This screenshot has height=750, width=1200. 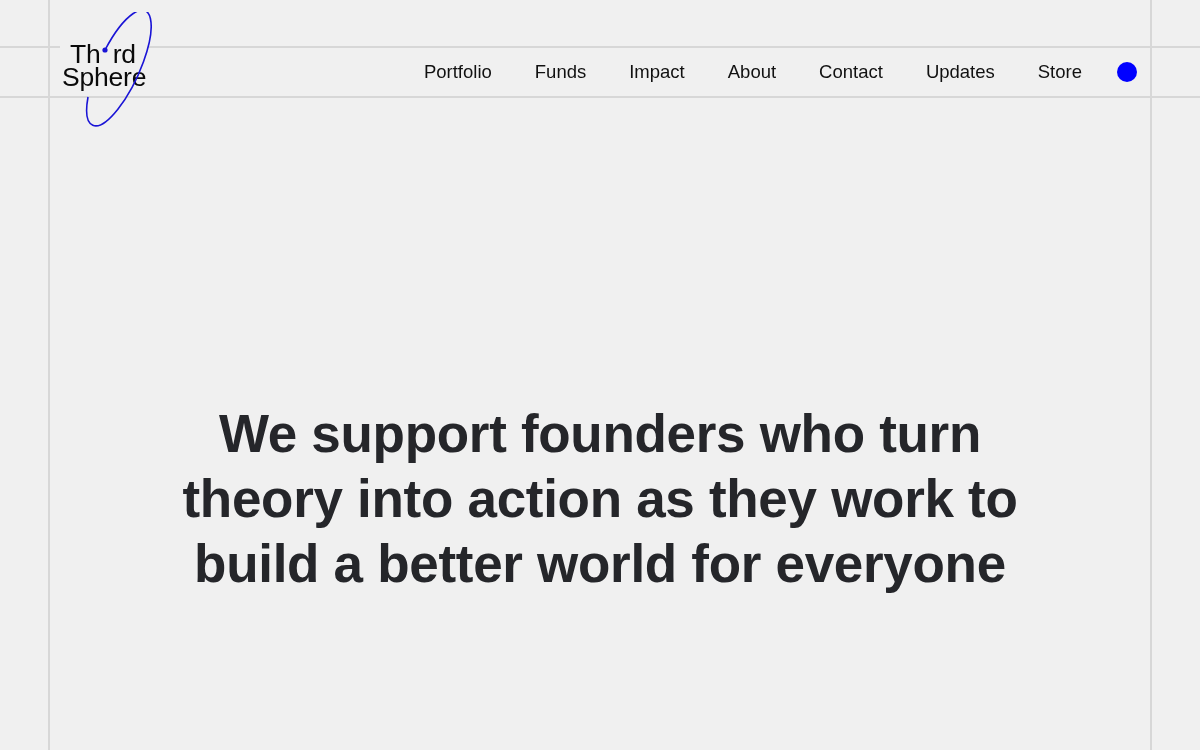 I want to click on nav-link: Portfolio, so click(x=457, y=72).